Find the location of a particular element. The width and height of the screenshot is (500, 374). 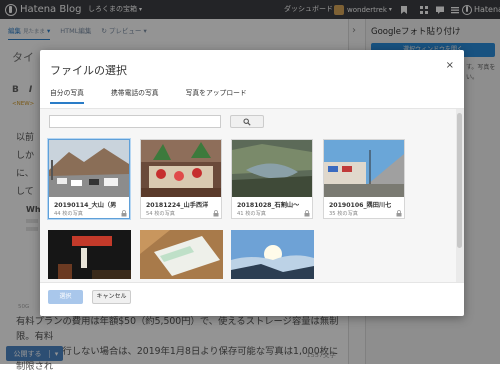

search-button is located at coordinates (247, 121).